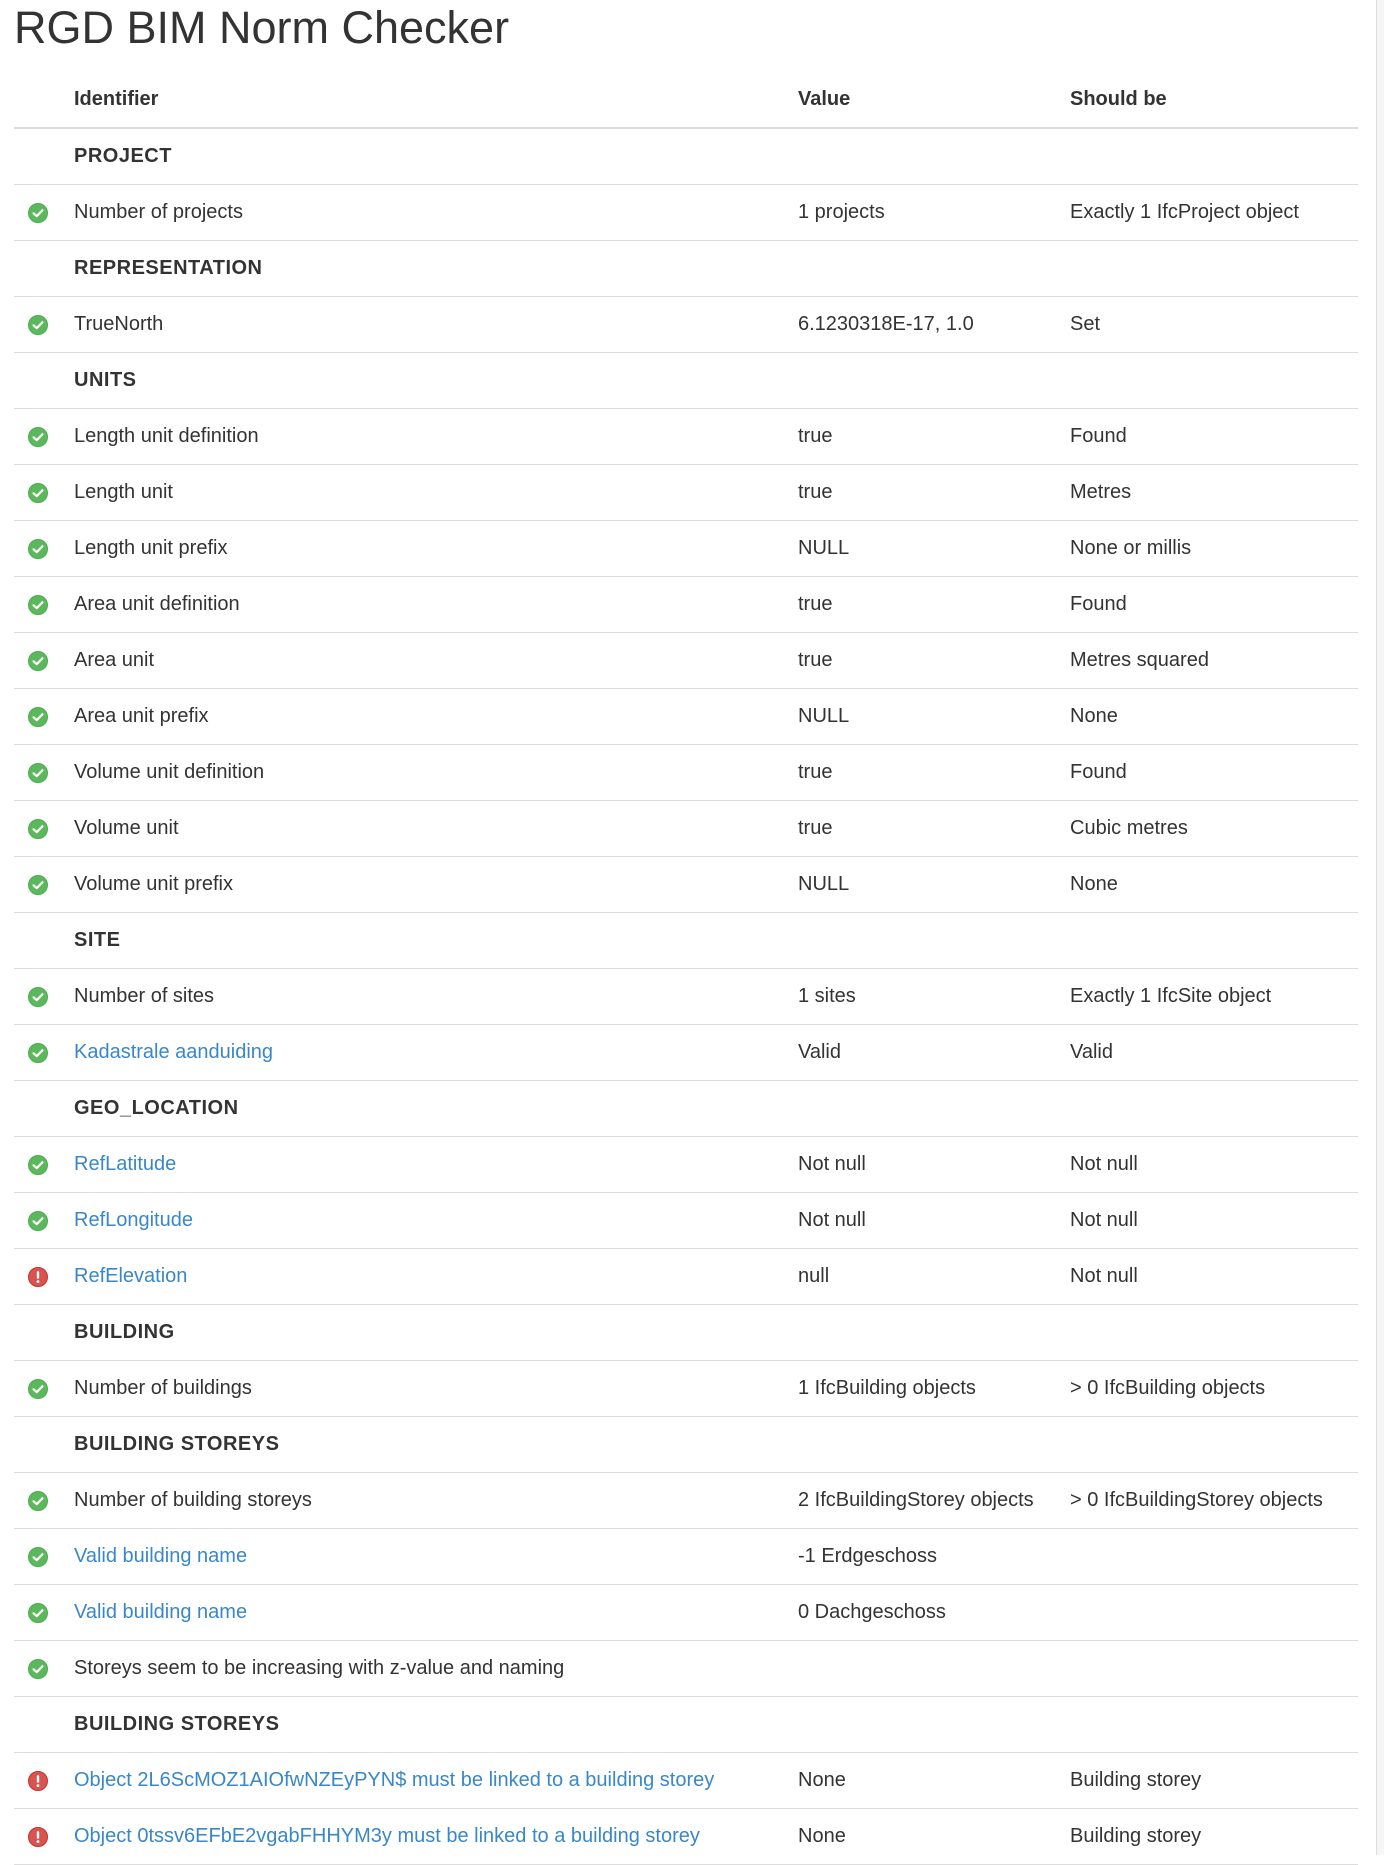  What do you see at coordinates (686, 268) in the screenshot?
I see `section-row: REPRESENTATION` at bounding box center [686, 268].